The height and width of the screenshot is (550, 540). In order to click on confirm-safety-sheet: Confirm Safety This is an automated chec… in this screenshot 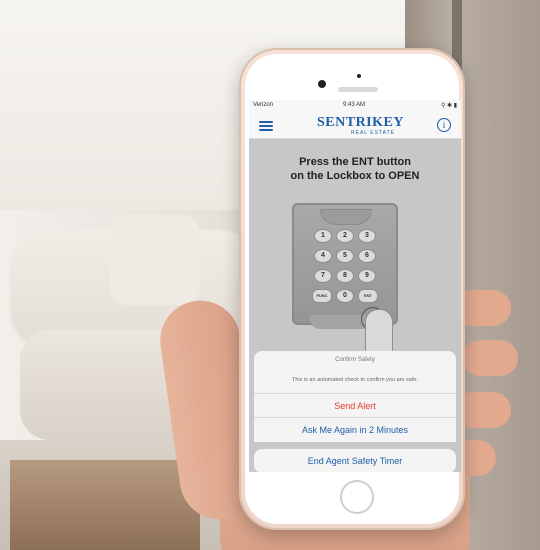, I will do `click(355, 411)`.